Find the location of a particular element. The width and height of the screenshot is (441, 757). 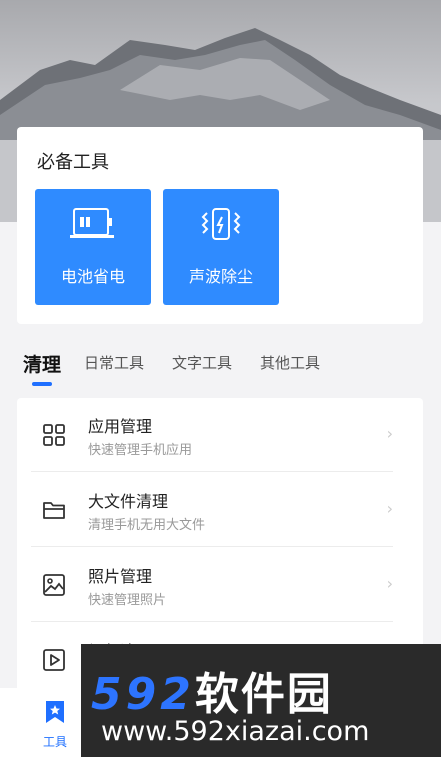

watermark-text: 软件园 is located at coordinates (263, 694).